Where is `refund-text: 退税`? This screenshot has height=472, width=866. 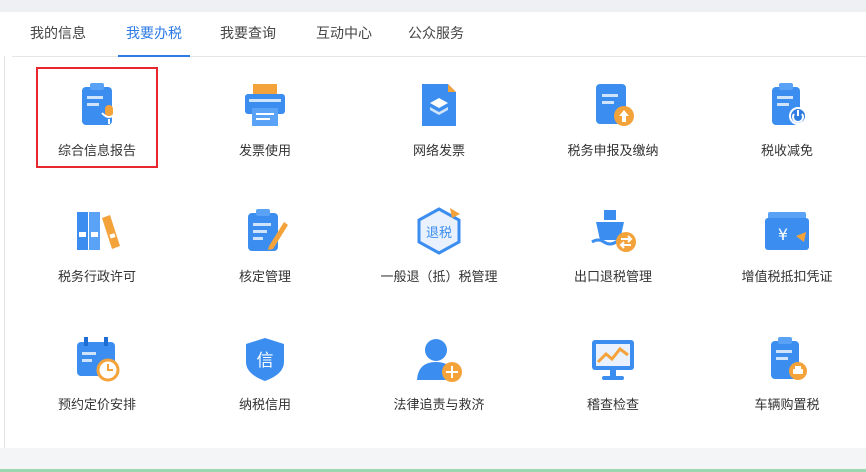
refund-text: 退税 is located at coordinates (439, 233).